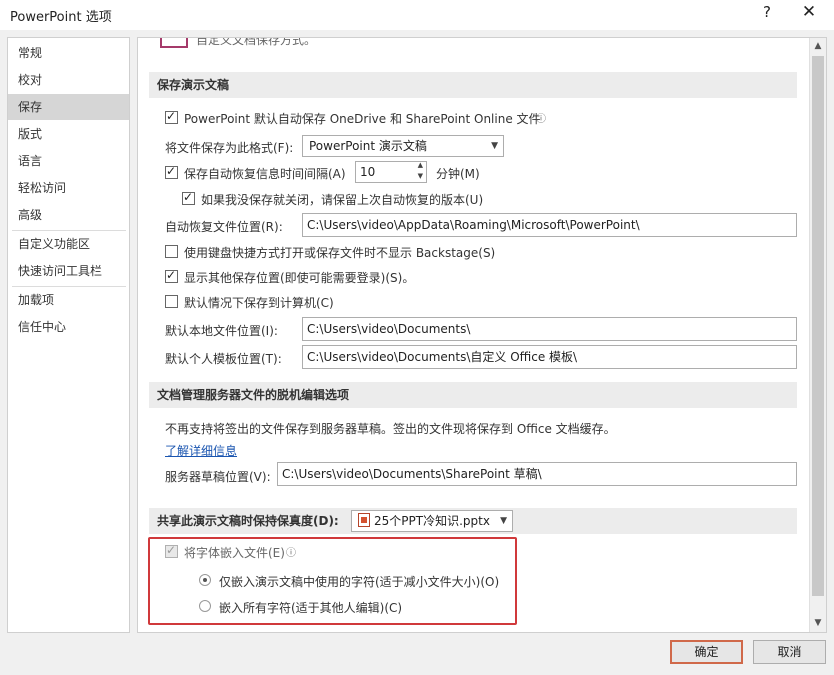  Describe the element at coordinates (391, 172) in the screenshot. I see `autorecover-interval-spinner: 10 ▲ ▼` at that location.